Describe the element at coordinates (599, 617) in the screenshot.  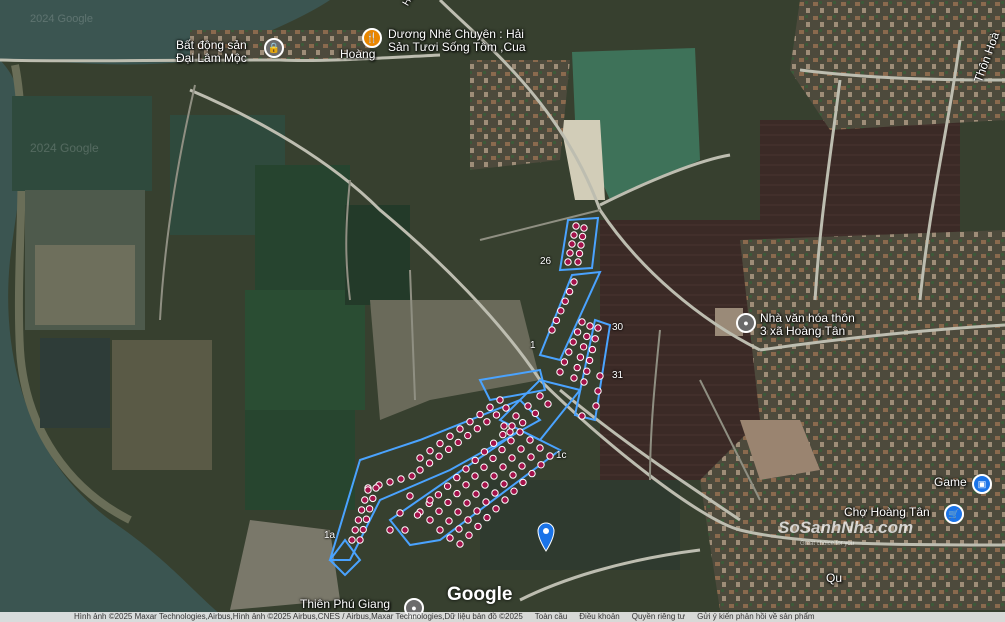
I see `terms-link: Điều khoản` at that location.